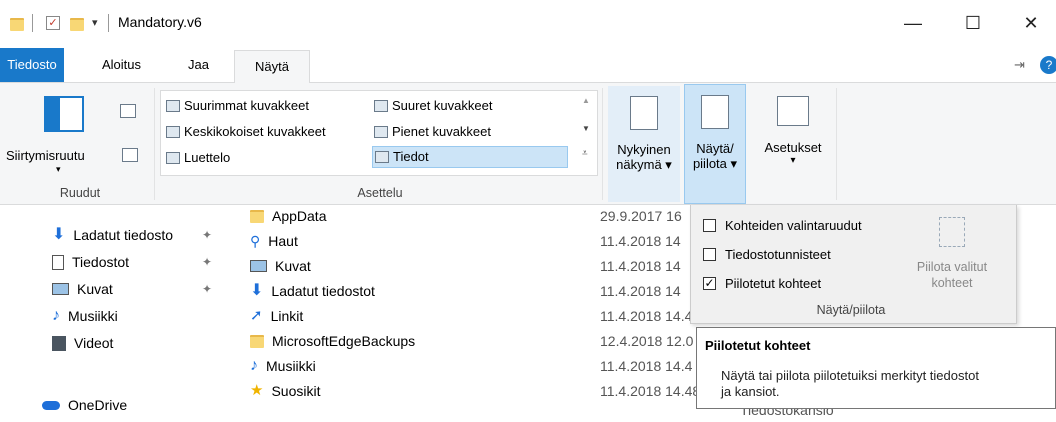  I want to click on pin-ribbon-icon: ⇥, so click(1019, 65).